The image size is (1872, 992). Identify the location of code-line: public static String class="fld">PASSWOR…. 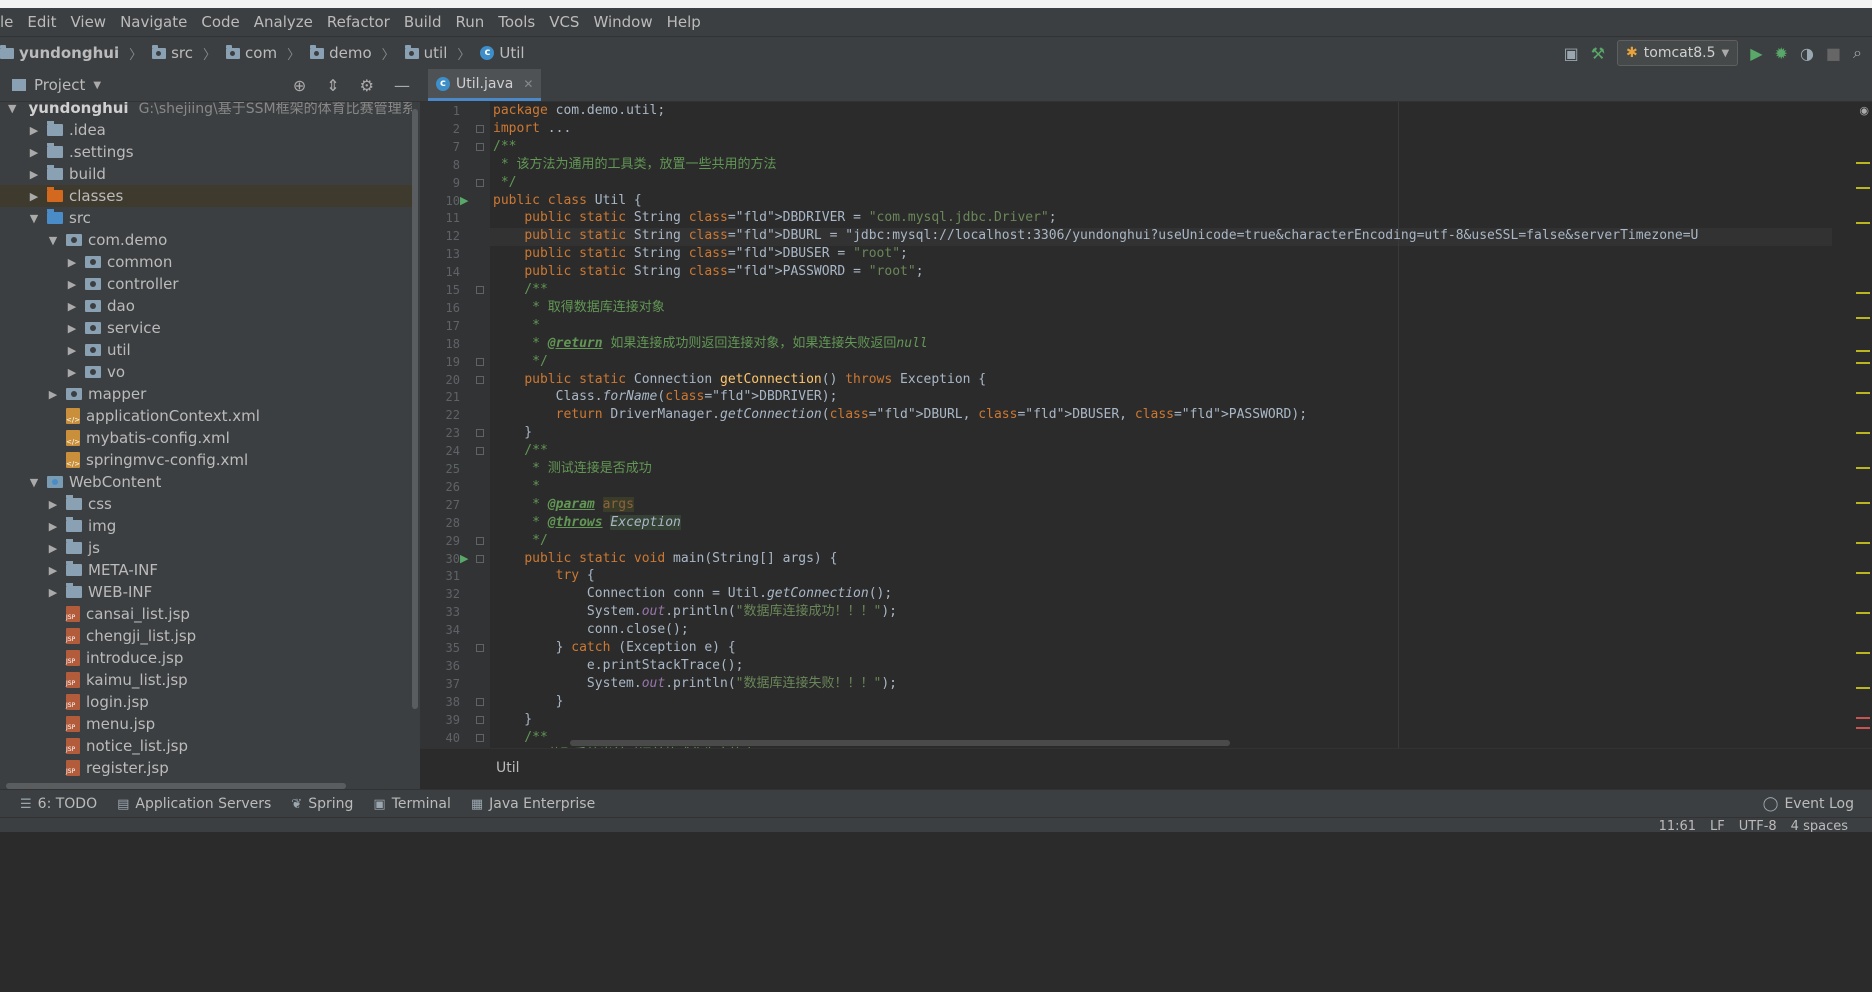
(708, 272).